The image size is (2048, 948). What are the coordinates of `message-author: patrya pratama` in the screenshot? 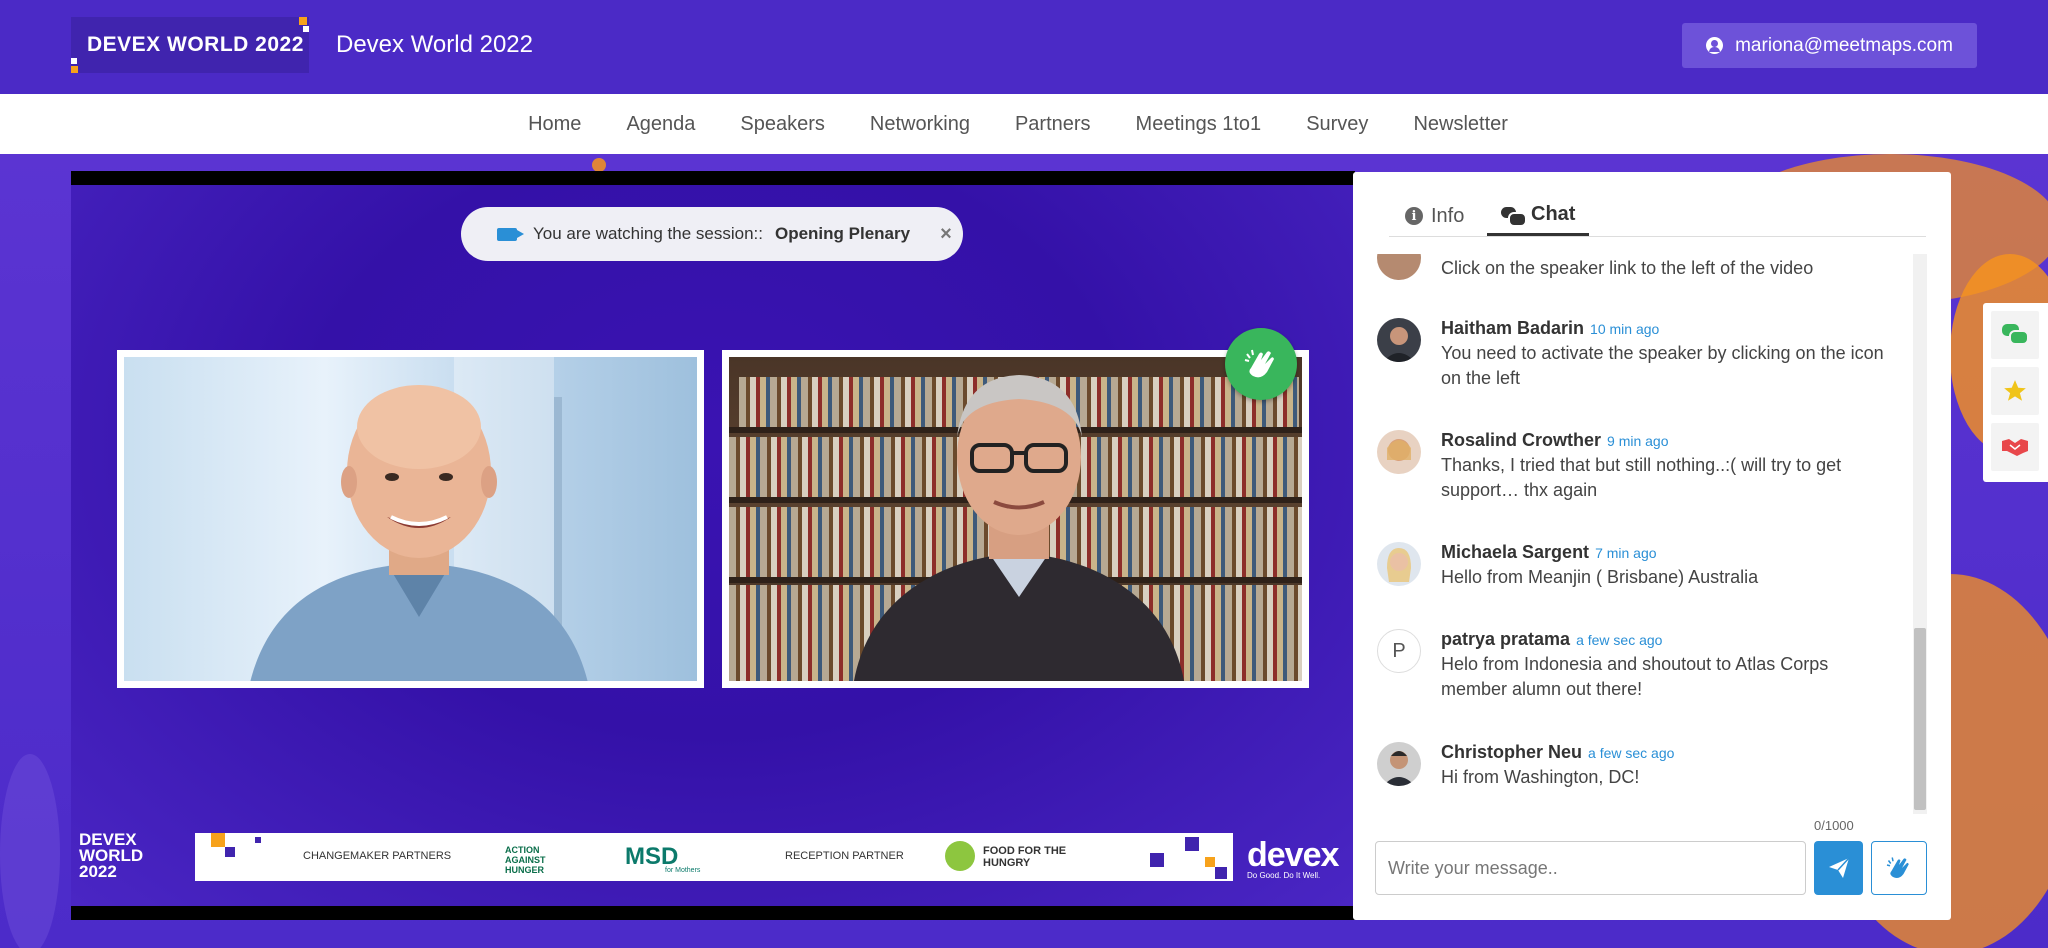 It's located at (1505, 639).